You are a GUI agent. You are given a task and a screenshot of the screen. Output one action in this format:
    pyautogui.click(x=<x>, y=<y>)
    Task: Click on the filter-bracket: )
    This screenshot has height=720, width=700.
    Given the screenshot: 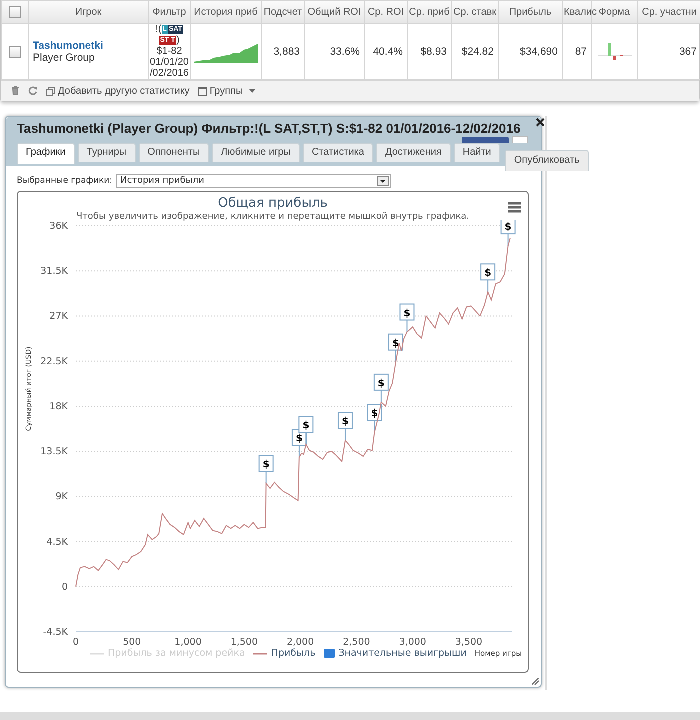 What is the action you would take?
    pyautogui.click(x=178, y=40)
    